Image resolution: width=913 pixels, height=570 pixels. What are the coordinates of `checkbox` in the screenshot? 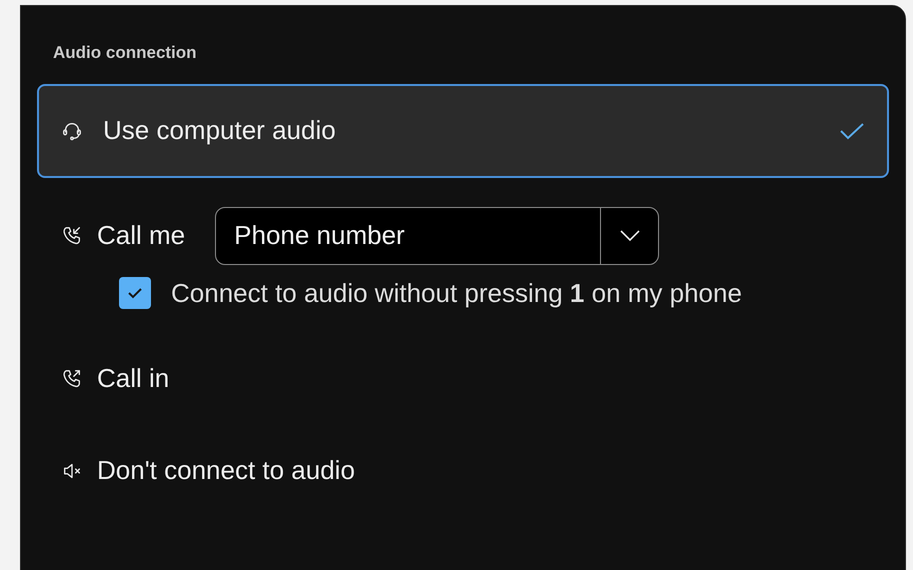 It's located at (135, 293).